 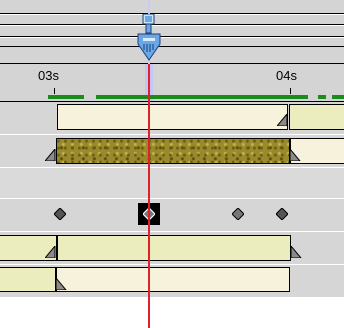 I want to click on keyframe-track, so click(x=172, y=215).